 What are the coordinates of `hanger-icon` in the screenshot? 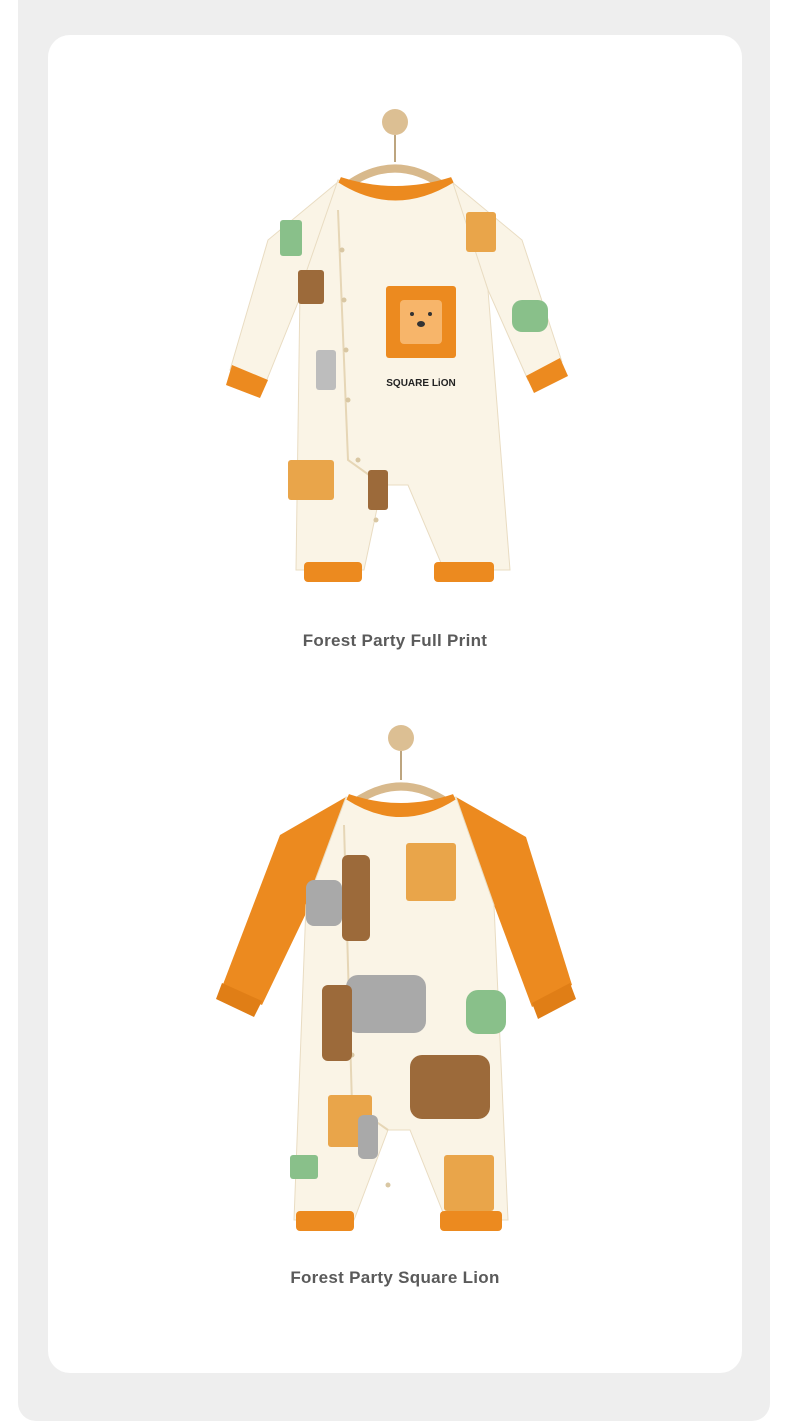 It's located at (395, 176).